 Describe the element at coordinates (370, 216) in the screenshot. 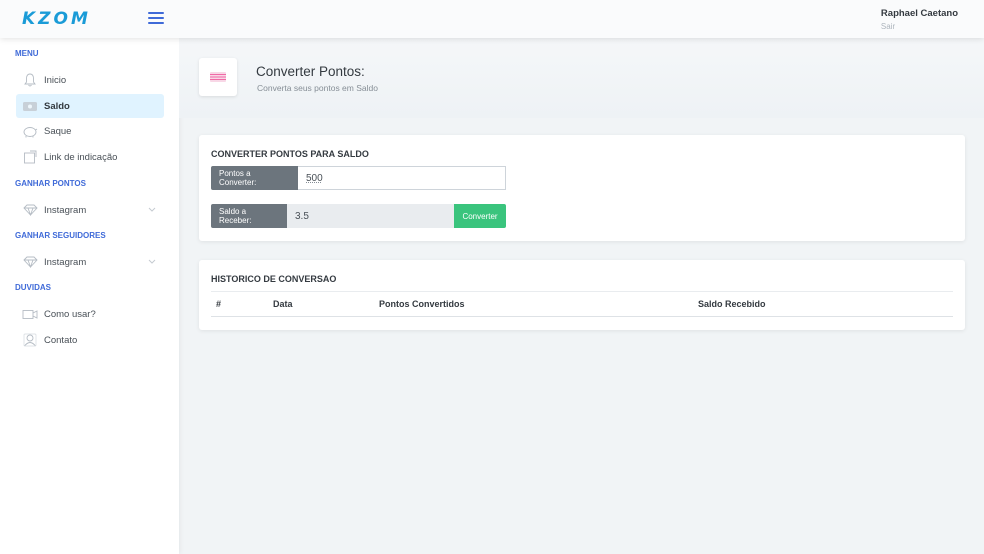

I see `balance-field: 3.5` at that location.